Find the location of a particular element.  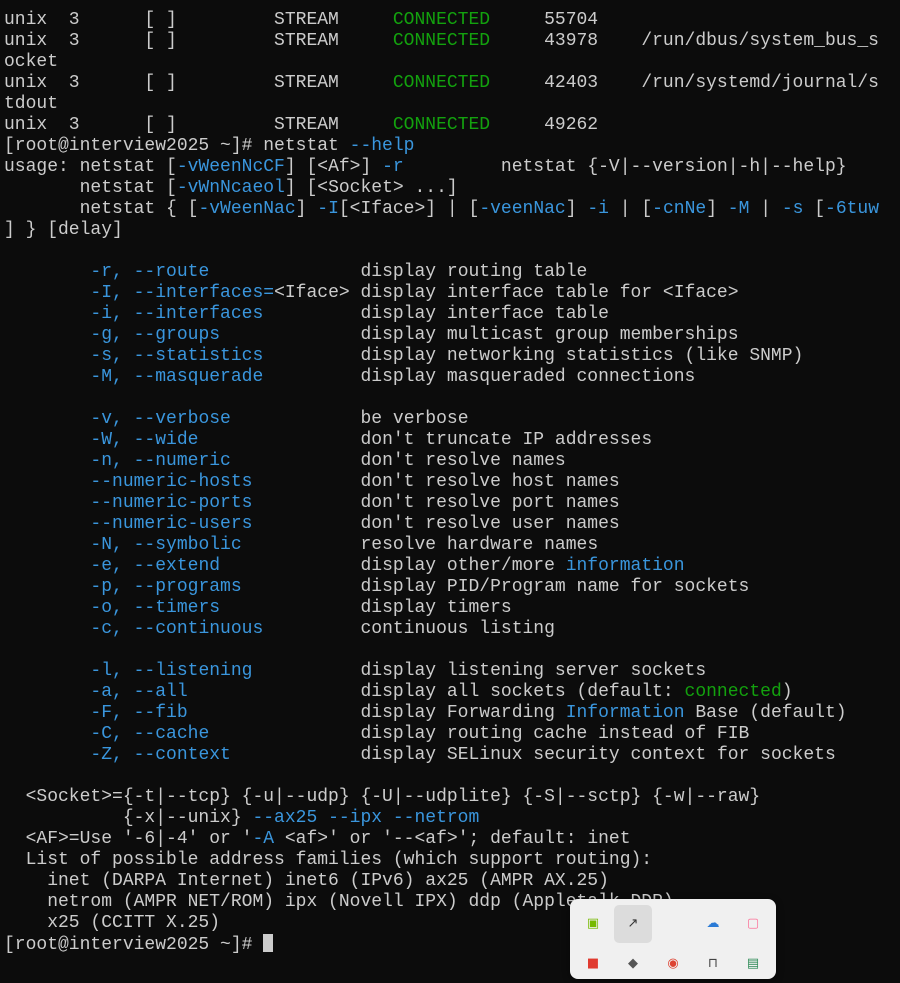

highlighted-text: information is located at coordinates (625, 566).